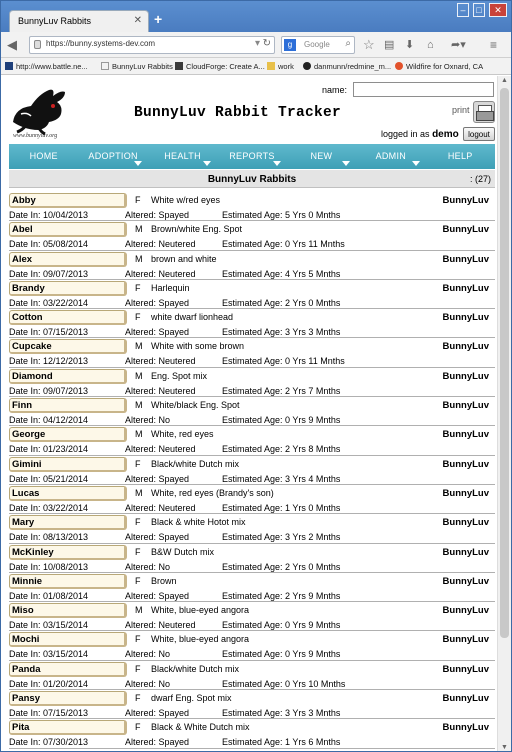 This screenshot has width=512, height=752. Describe the element at coordinates (271, 66) in the screenshot. I see `folder-icon` at that location.